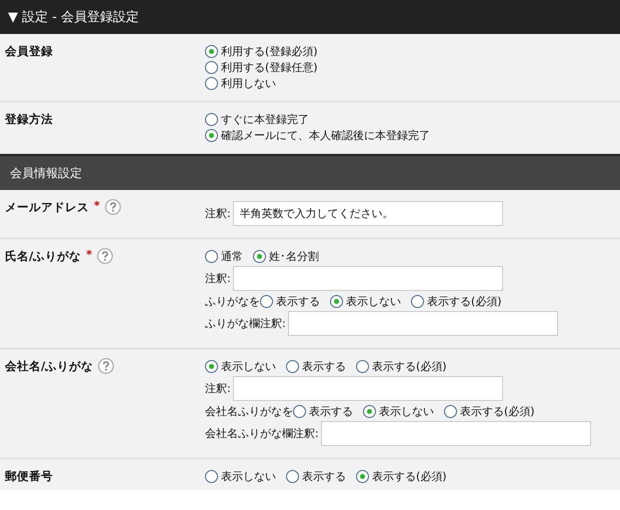 The width and height of the screenshot is (620, 510). What do you see at coordinates (257, 119) in the screenshot?
I see `radio-option: すぐに本登録完了` at bounding box center [257, 119].